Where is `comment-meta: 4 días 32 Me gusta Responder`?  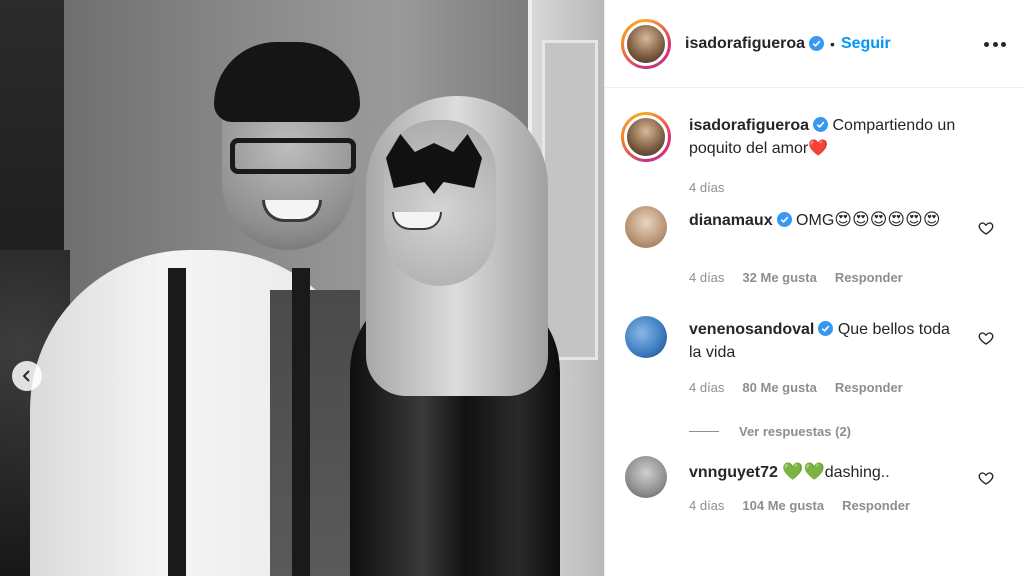 comment-meta: 4 días 32 Me gusta Responder is located at coordinates (796, 277).